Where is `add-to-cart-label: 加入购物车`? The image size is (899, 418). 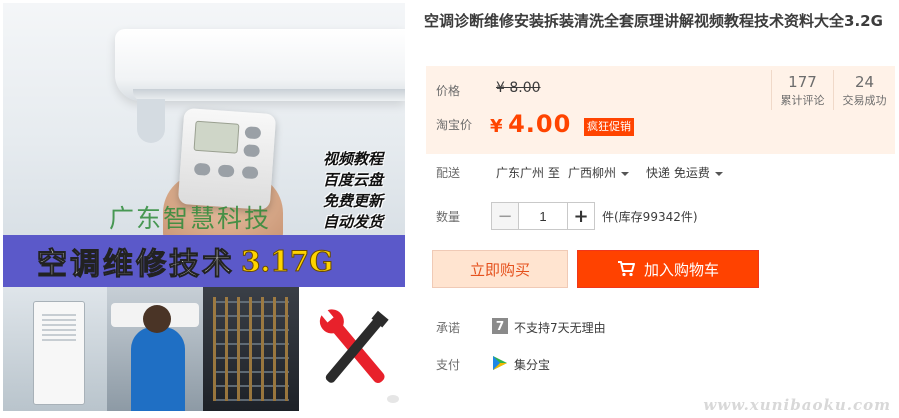
add-to-cart-label: 加入购物车 is located at coordinates (681, 269).